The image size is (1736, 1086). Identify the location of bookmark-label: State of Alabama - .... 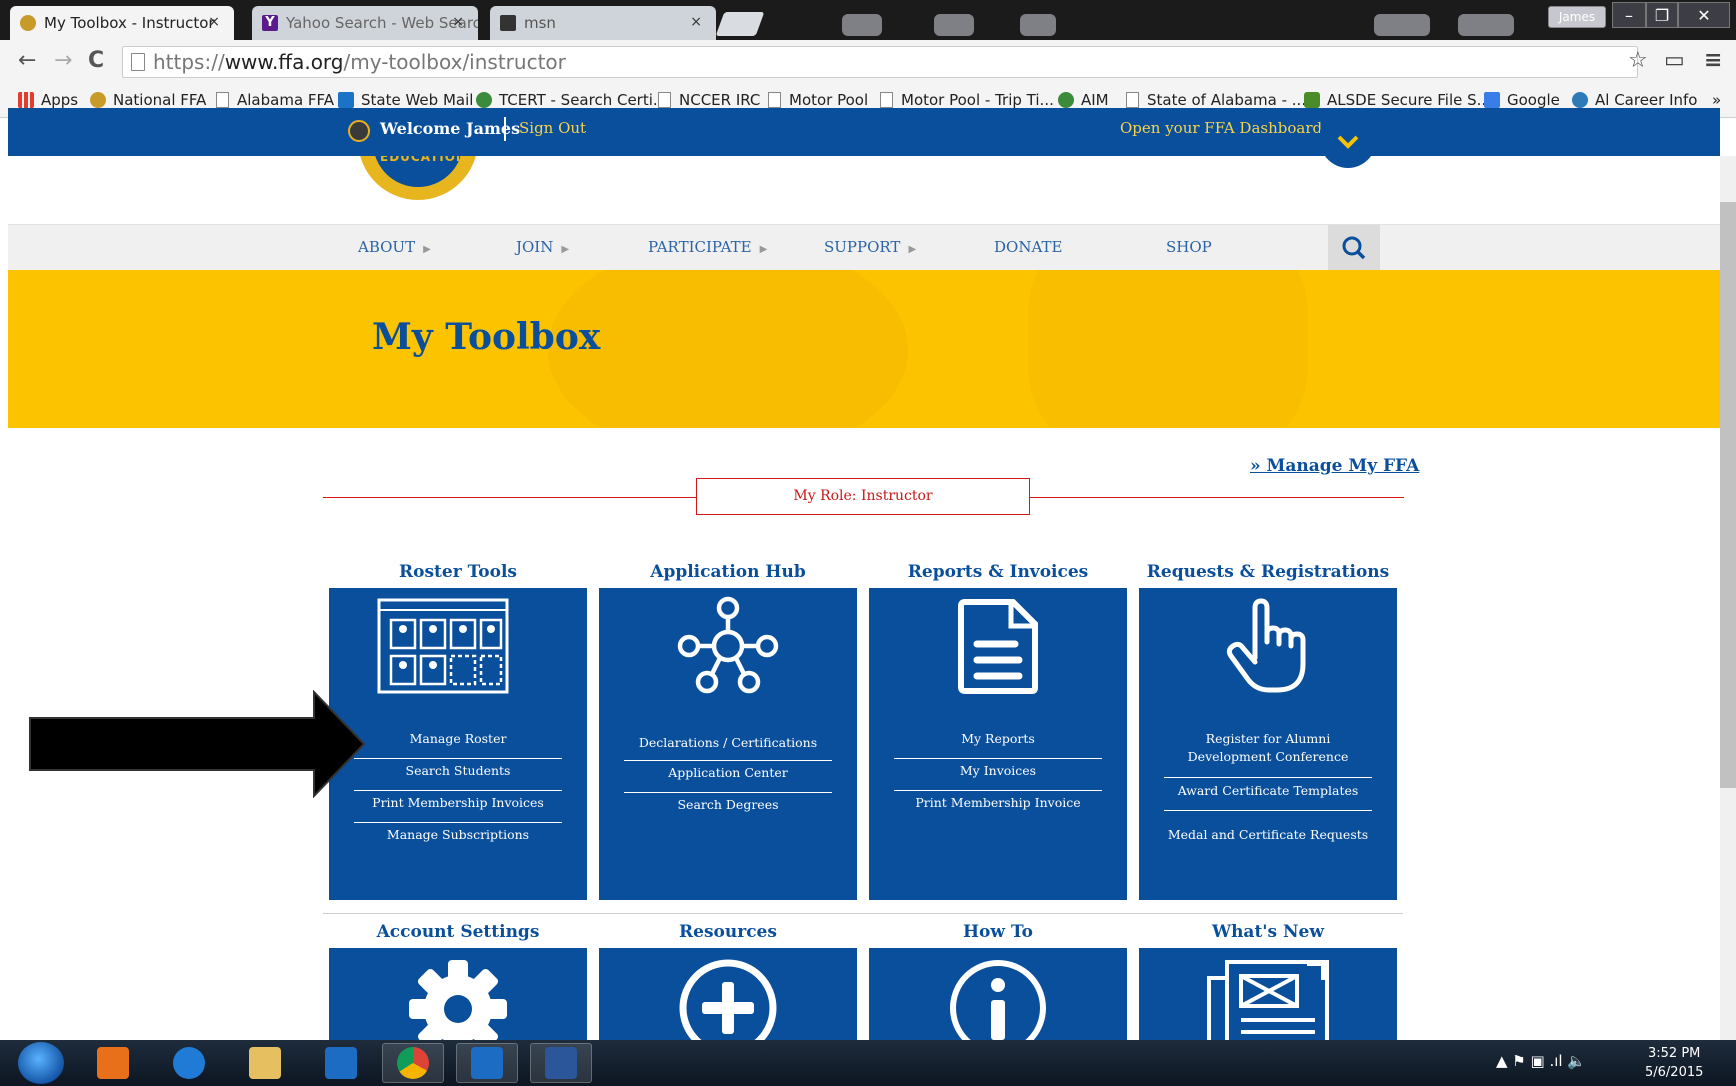
(1227, 100).